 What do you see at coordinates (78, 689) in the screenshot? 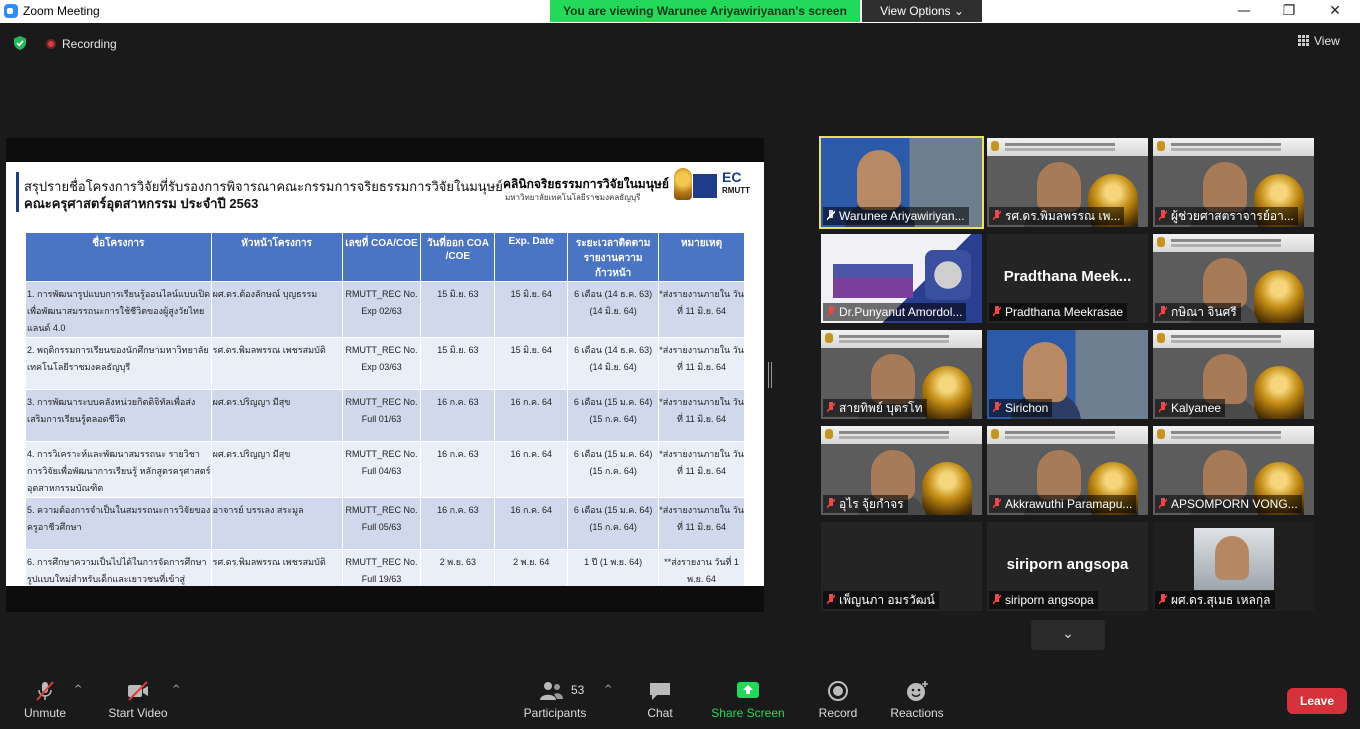
I see `audio-options-caret: ^` at bounding box center [78, 689].